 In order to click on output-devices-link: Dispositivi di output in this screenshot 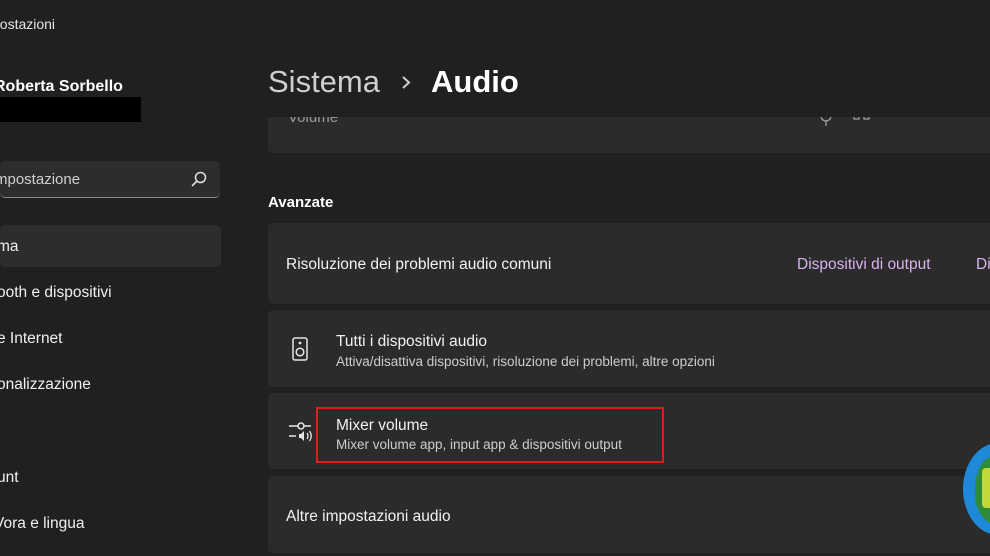, I will do `click(864, 265)`.